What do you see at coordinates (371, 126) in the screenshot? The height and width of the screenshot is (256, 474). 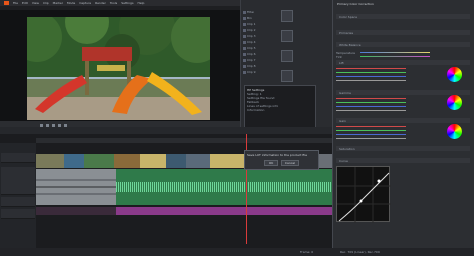 I see `gain-red-slider` at bounding box center [371, 126].